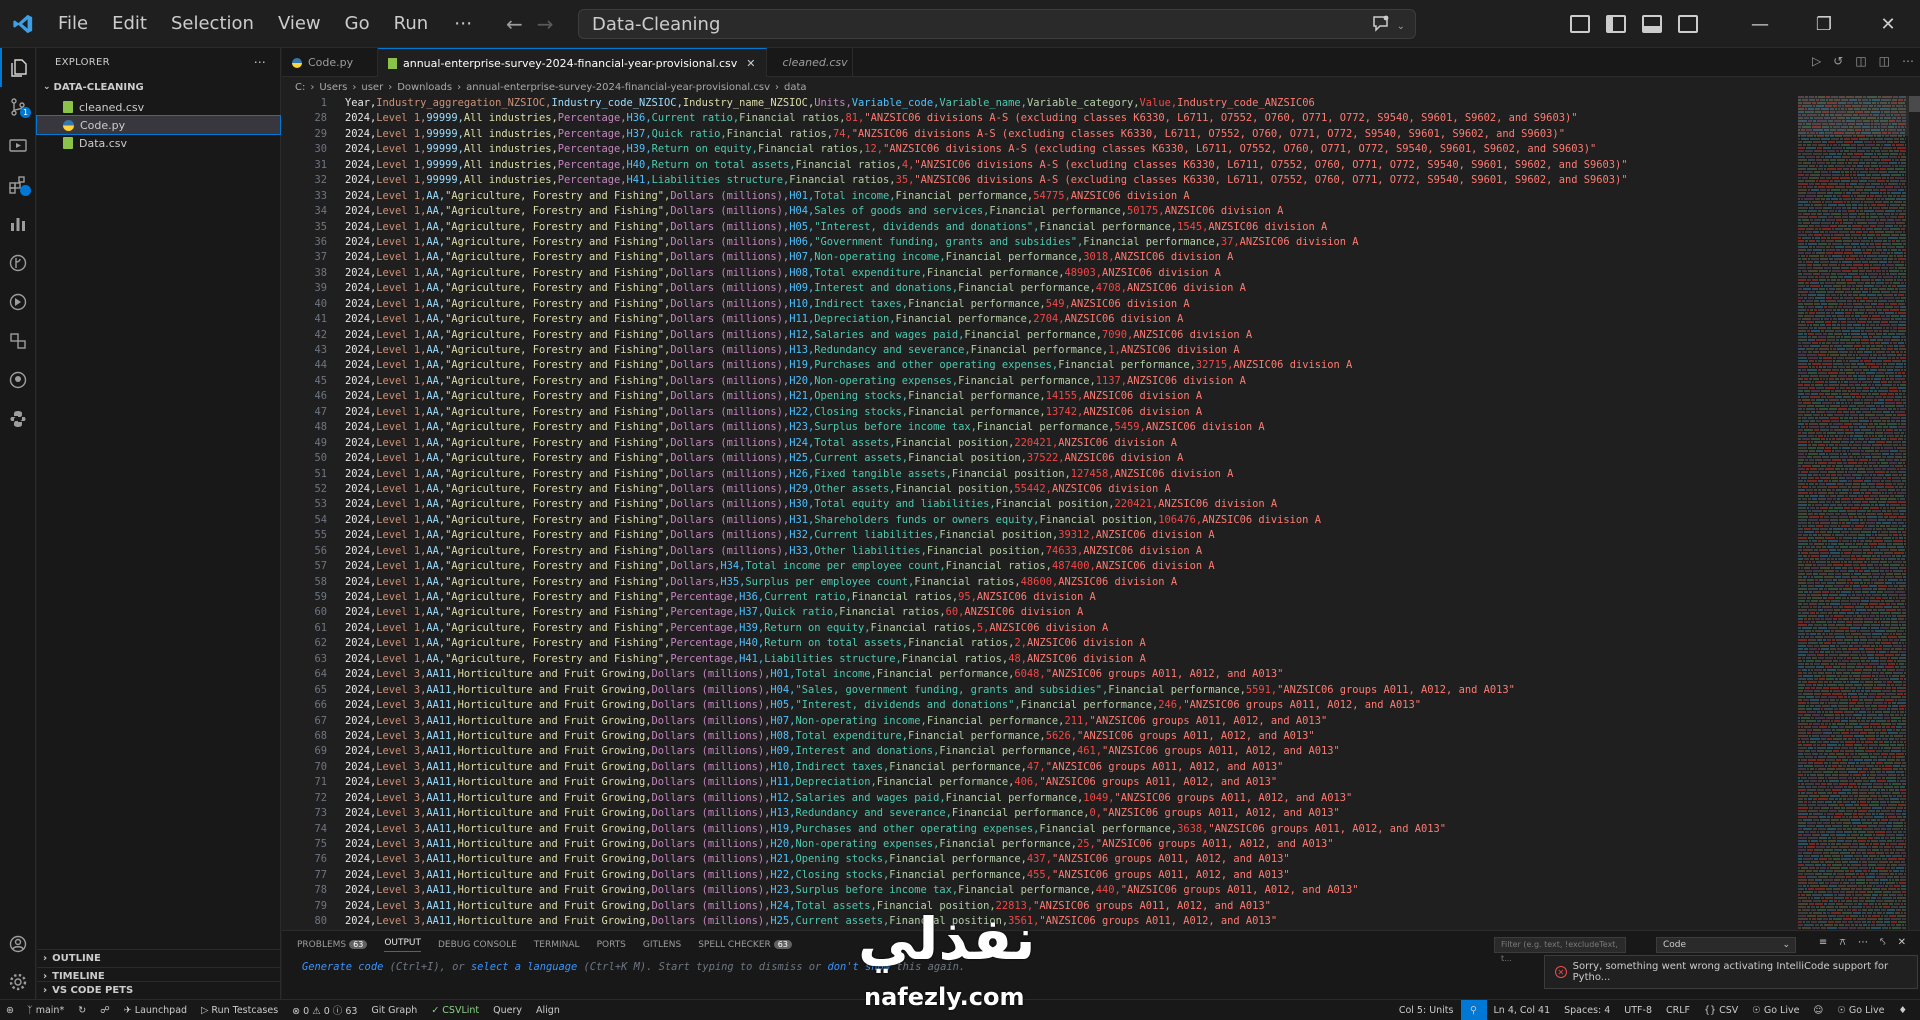 This screenshot has width=1920, height=1020. What do you see at coordinates (330, 62) in the screenshot?
I see `tab-code-py: Code.py` at bounding box center [330, 62].